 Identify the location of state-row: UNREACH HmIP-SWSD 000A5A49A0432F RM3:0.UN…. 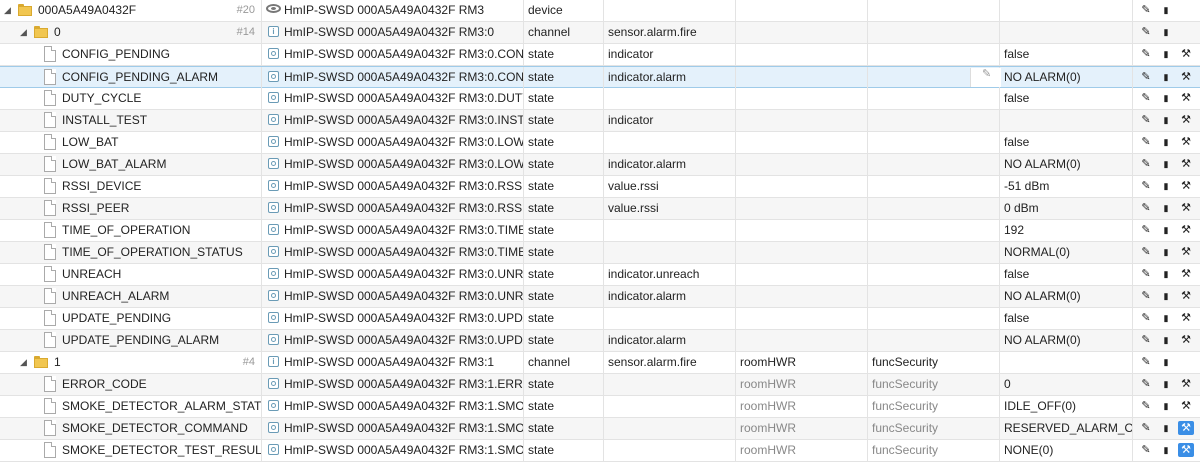
(600, 275).